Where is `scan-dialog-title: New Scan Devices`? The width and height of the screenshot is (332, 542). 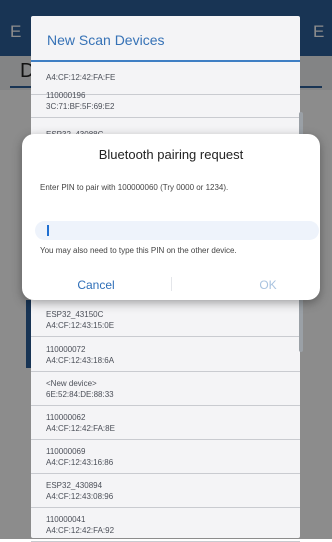
scan-dialog-title: New Scan Devices is located at coordinates (106, 40).